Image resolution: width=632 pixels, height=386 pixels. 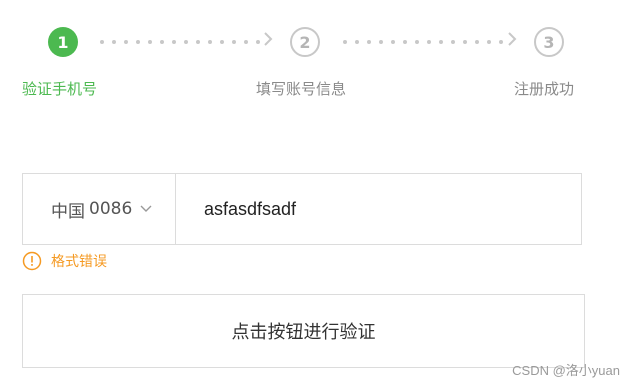 I want to click on step-1-circle: 1, so click(x=63, y=42).